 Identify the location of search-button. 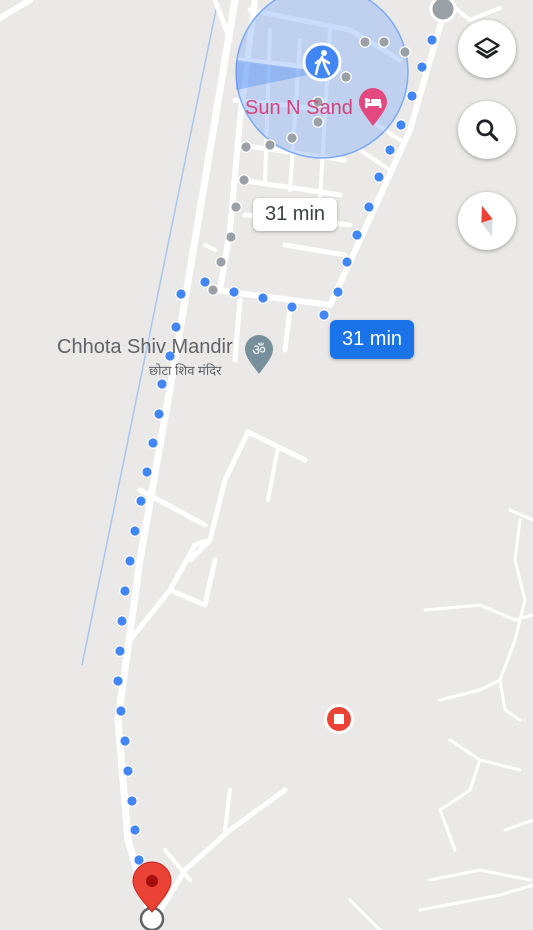
(487, 130).